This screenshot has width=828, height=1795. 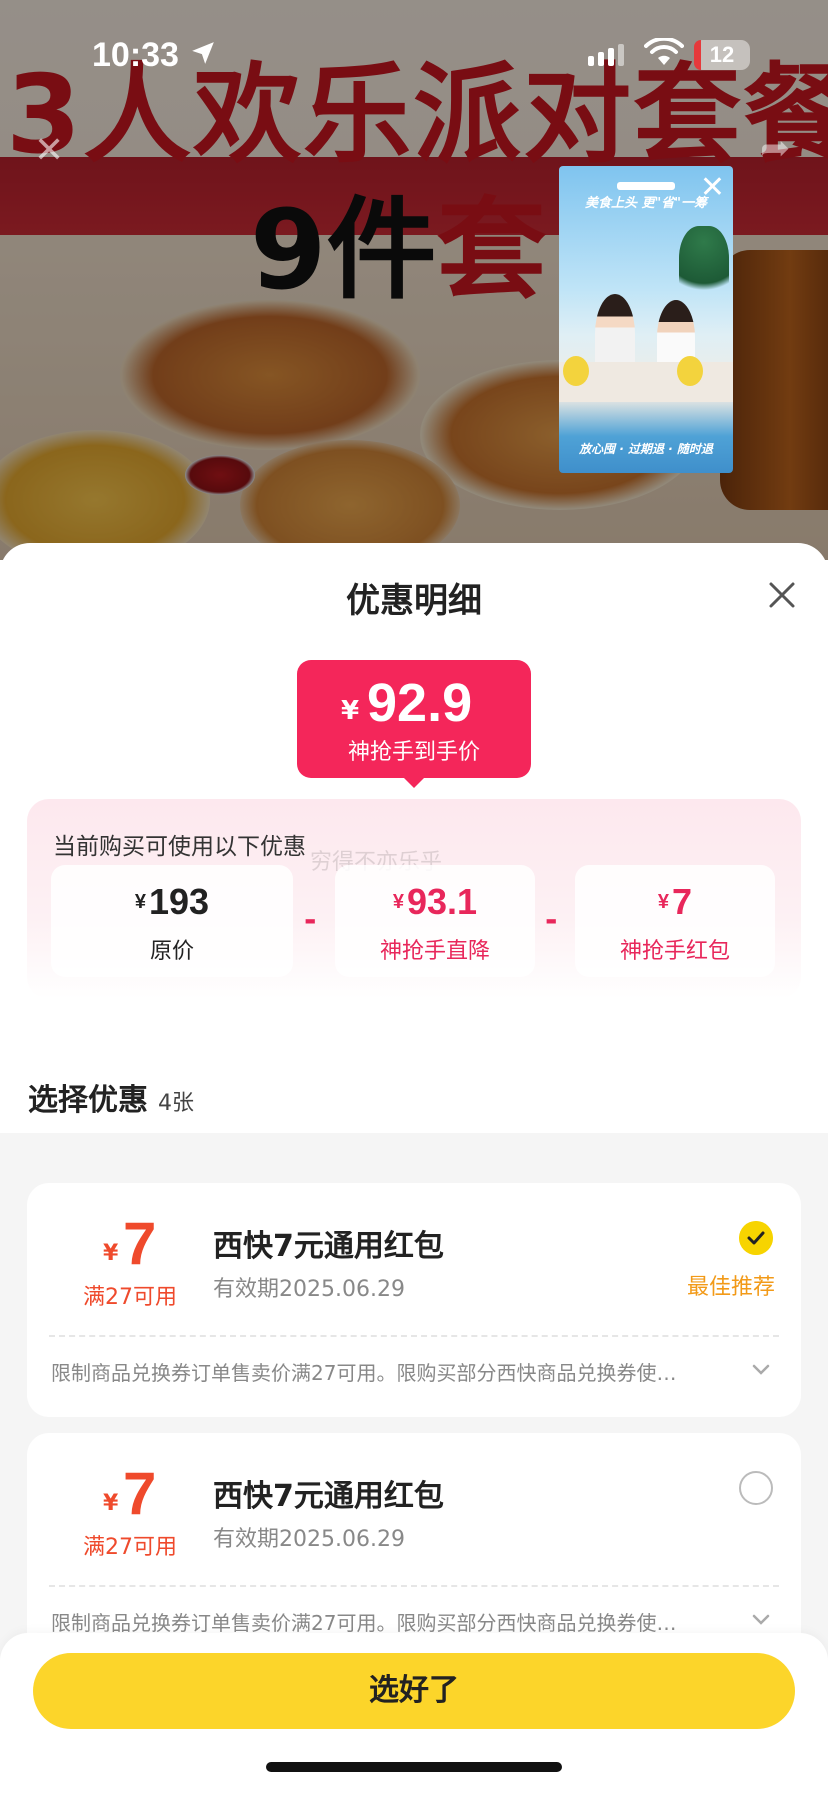 What do you see at coordinates (179, 847) in the screenshot?
I see `discount-hint: 当前购买可使用以下优惠` at bounding box center [179, 847].